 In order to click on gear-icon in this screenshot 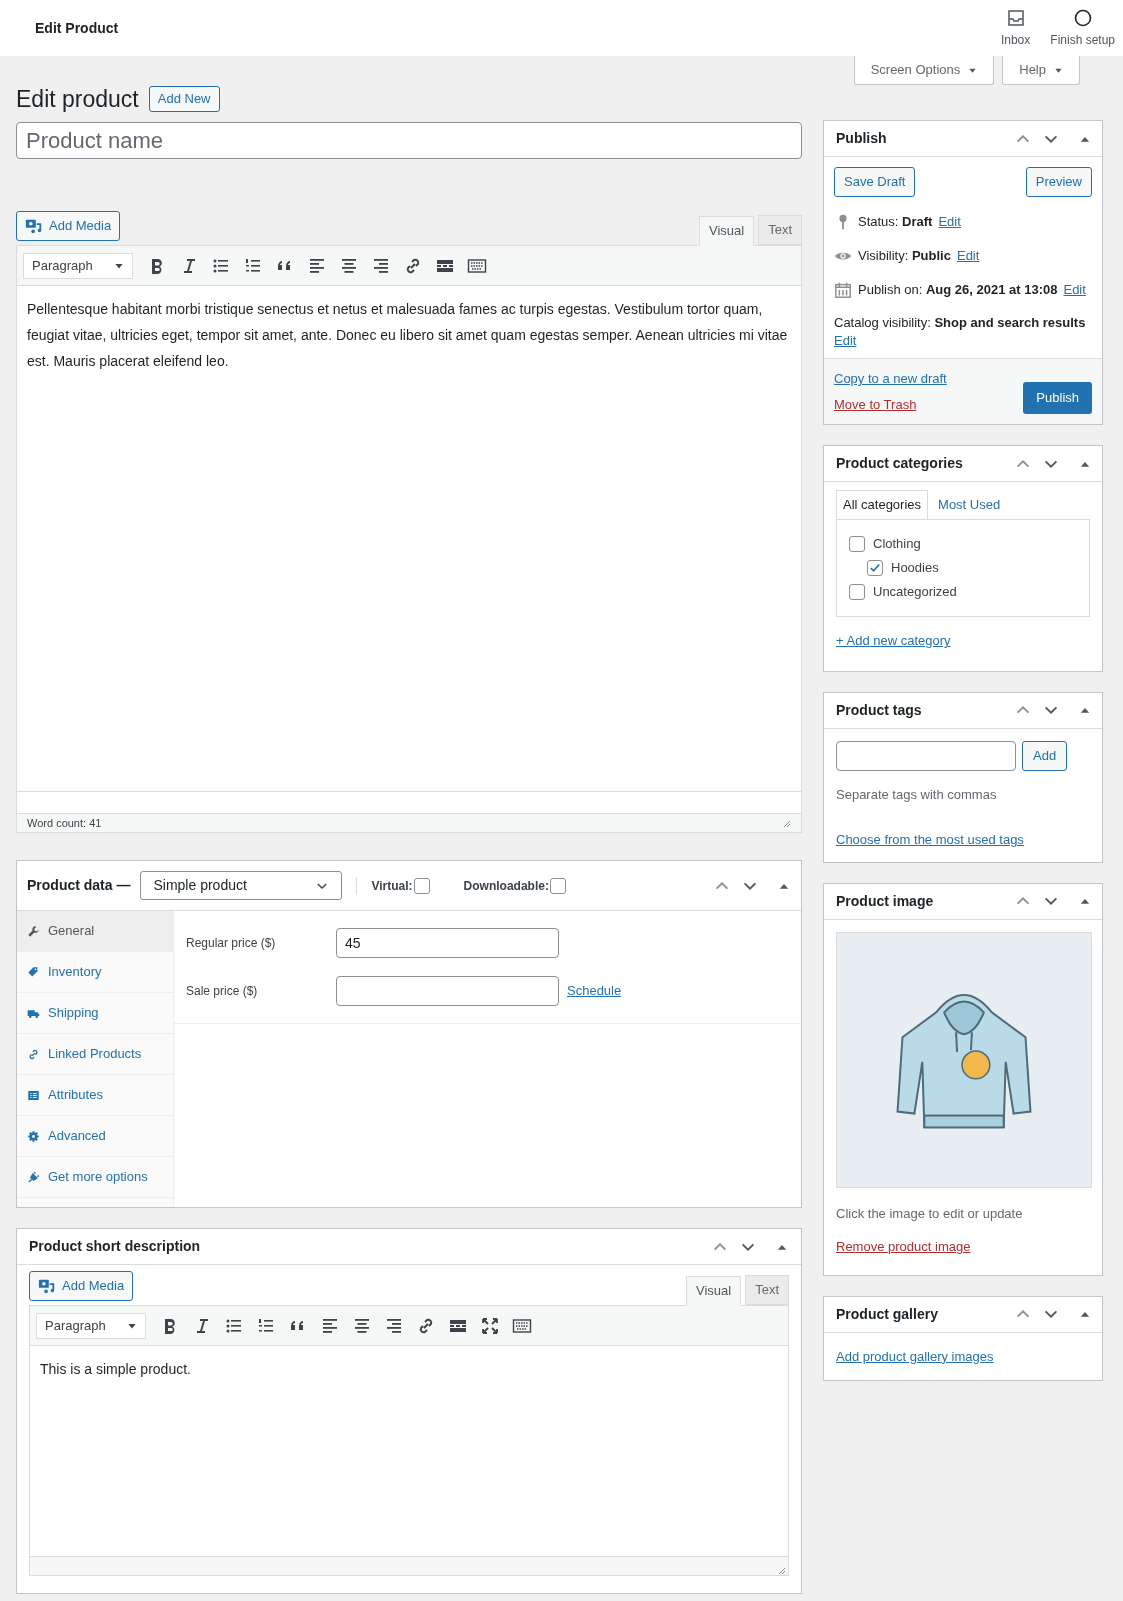, I will do `click(33, 1136)`.